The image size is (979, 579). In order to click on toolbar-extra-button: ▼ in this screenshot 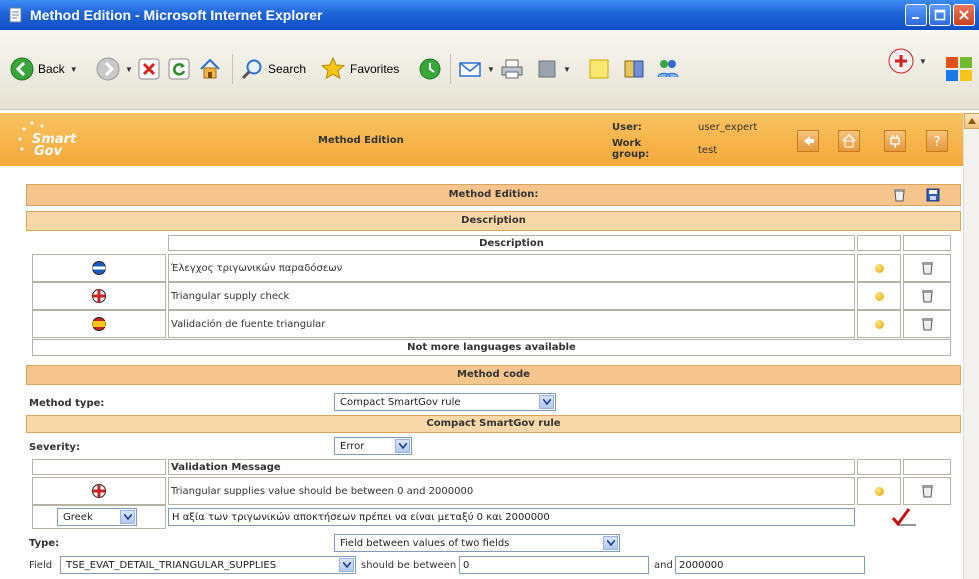, I will do `click(907, 61)`.